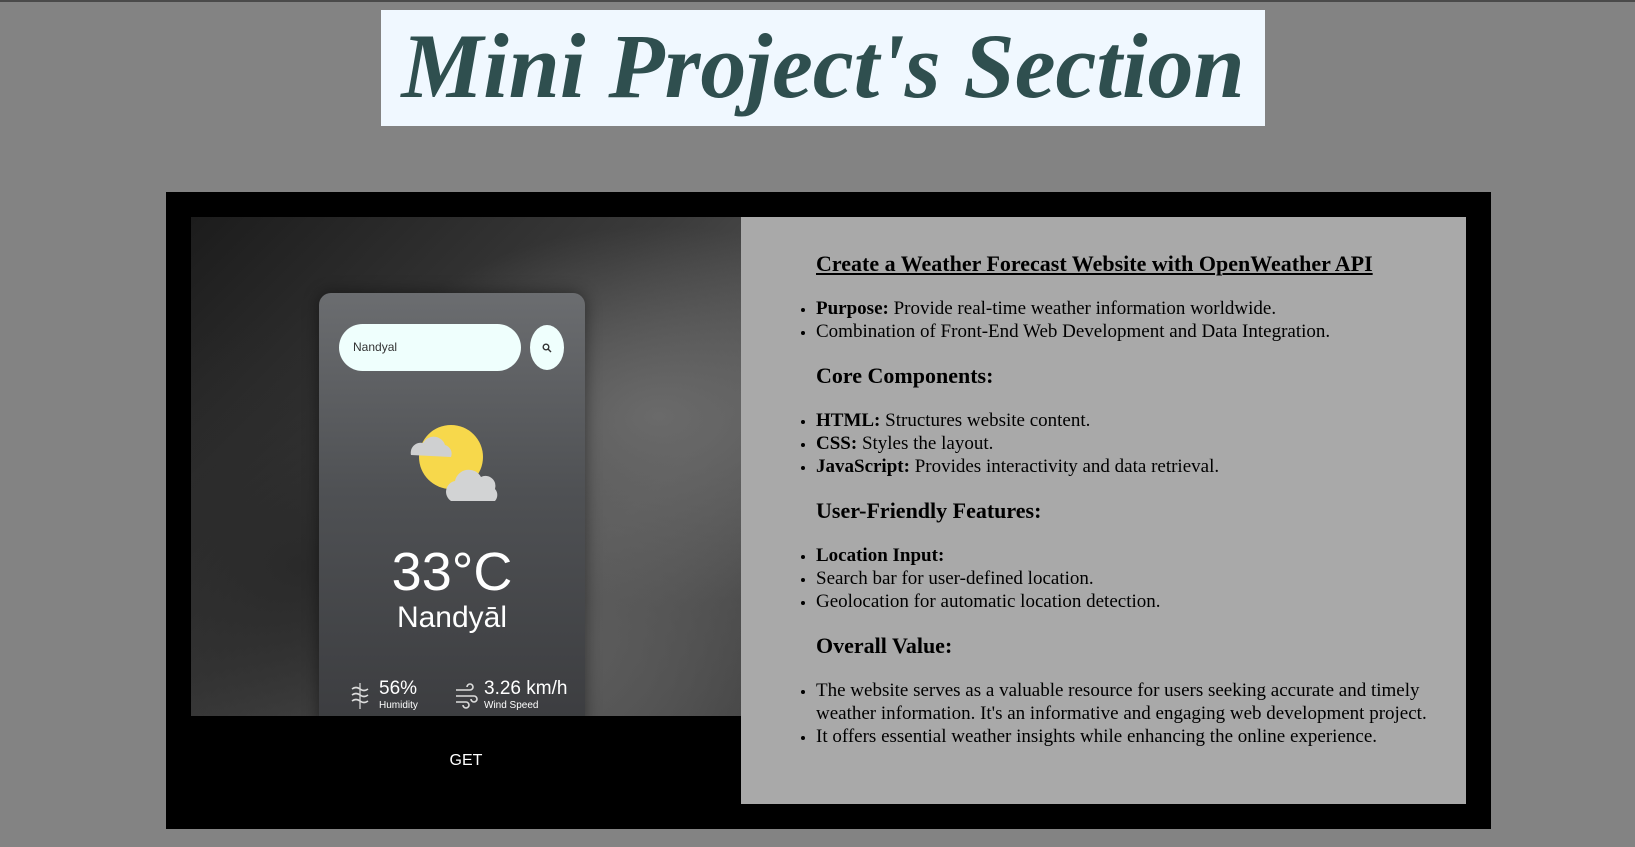  Describe the element at coordinates (823, 68) in the screenshot. I see `page-title: Mini Project's Section` at that location.